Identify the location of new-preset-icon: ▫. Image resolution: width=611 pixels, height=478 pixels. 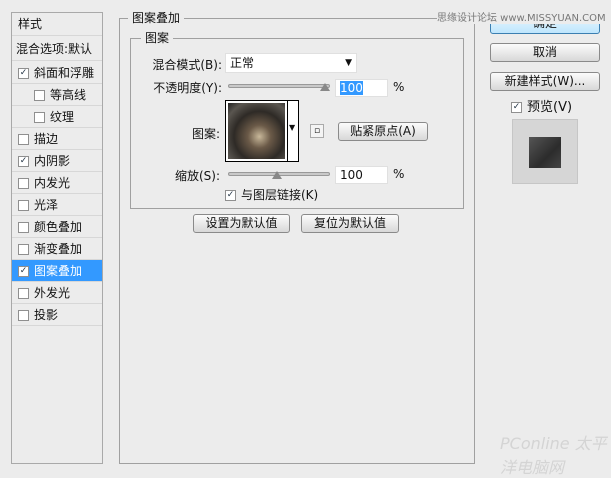
(317, 131).